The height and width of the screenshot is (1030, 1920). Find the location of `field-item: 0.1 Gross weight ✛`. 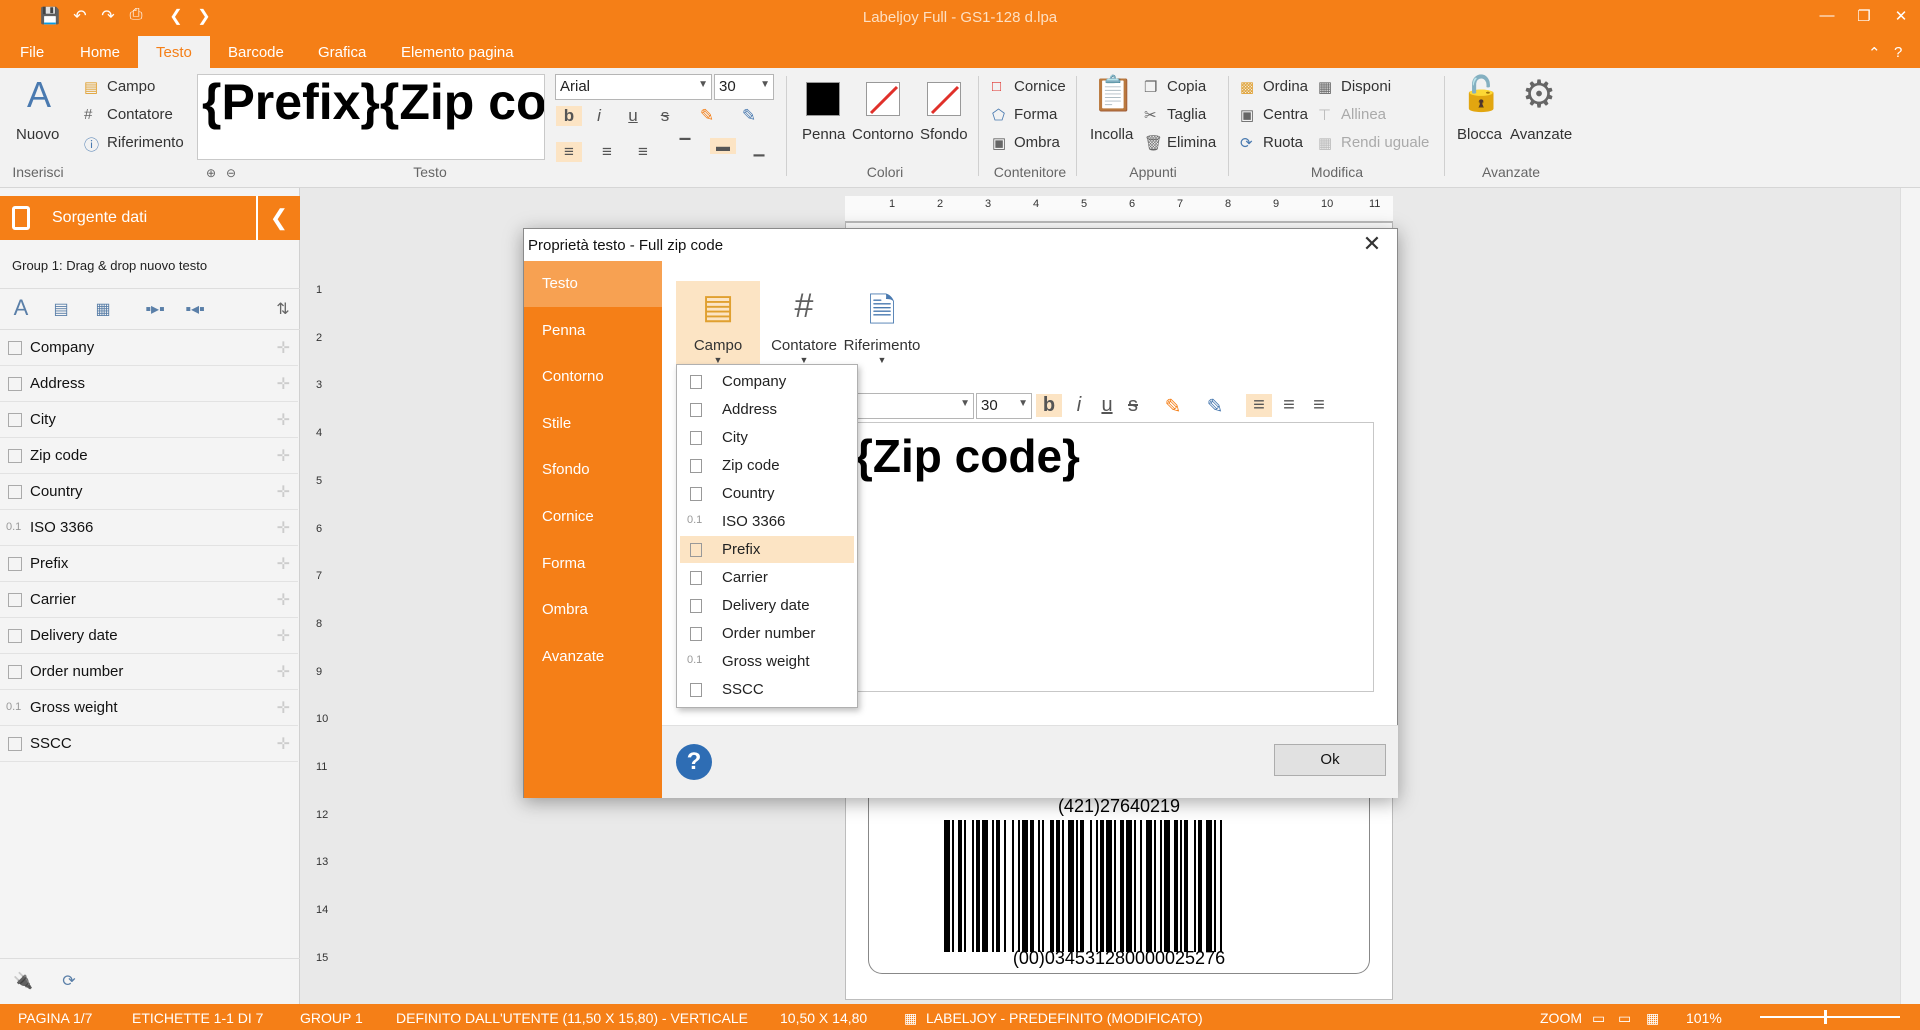

field-item: 0.1 Gross weight ✛ is located at coordinates (149, 708).